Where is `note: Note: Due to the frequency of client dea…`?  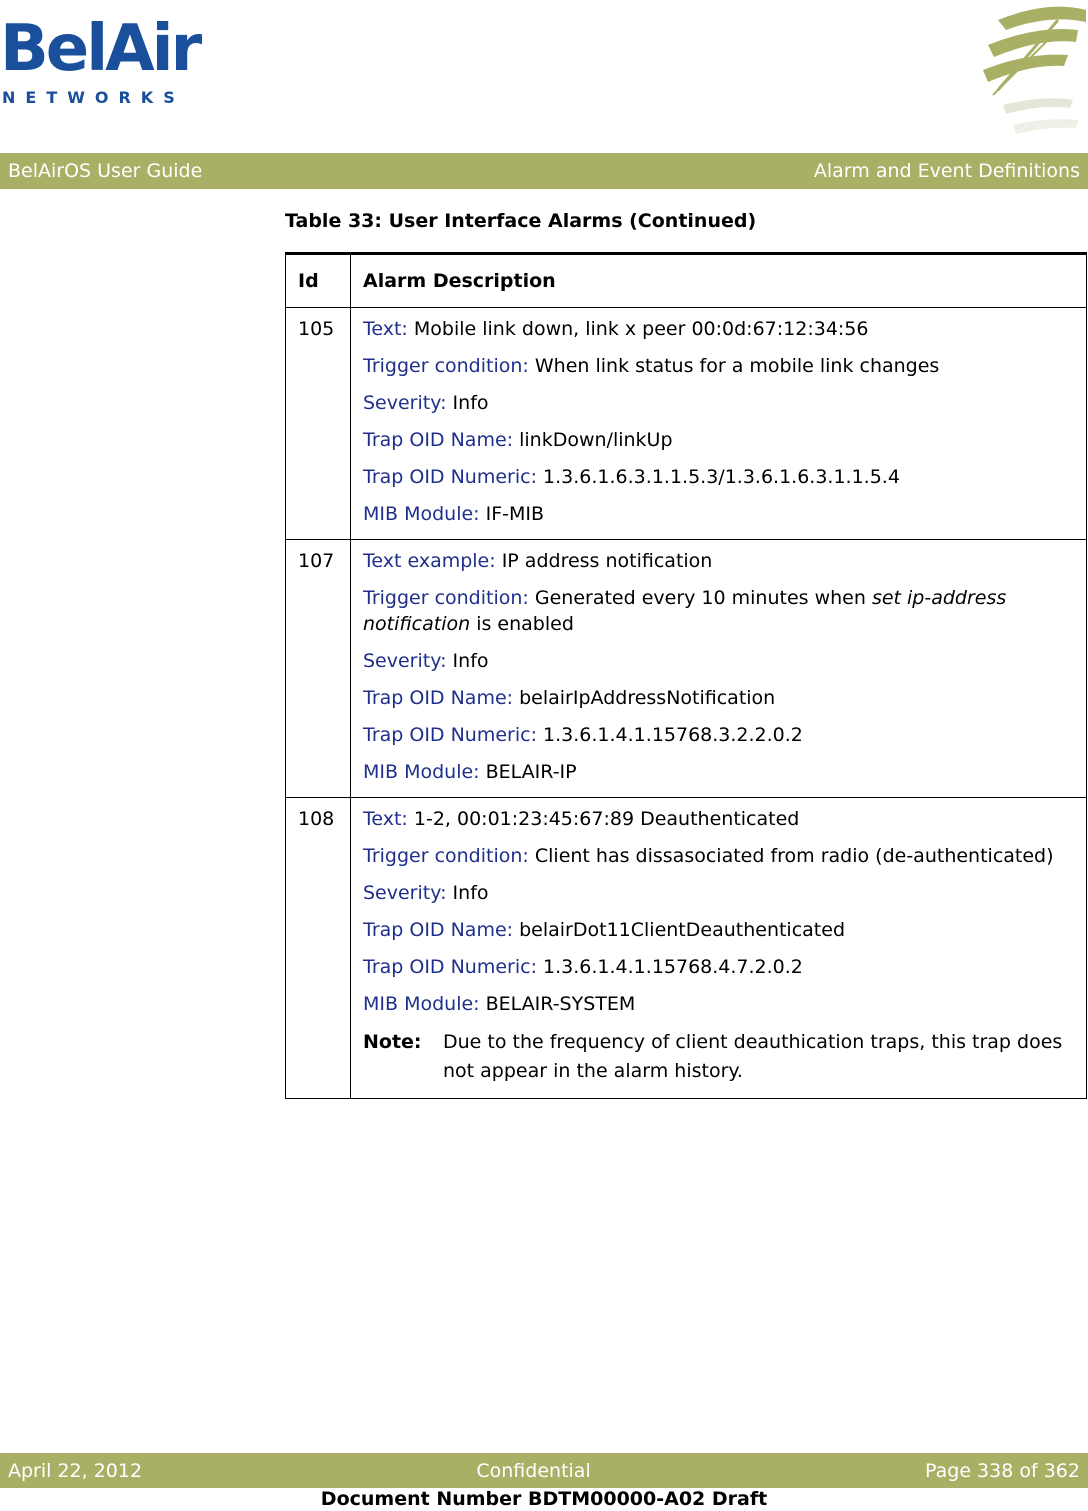
note: Note: Due to the frequency of client dea… is located at coordinates (718, 1057).